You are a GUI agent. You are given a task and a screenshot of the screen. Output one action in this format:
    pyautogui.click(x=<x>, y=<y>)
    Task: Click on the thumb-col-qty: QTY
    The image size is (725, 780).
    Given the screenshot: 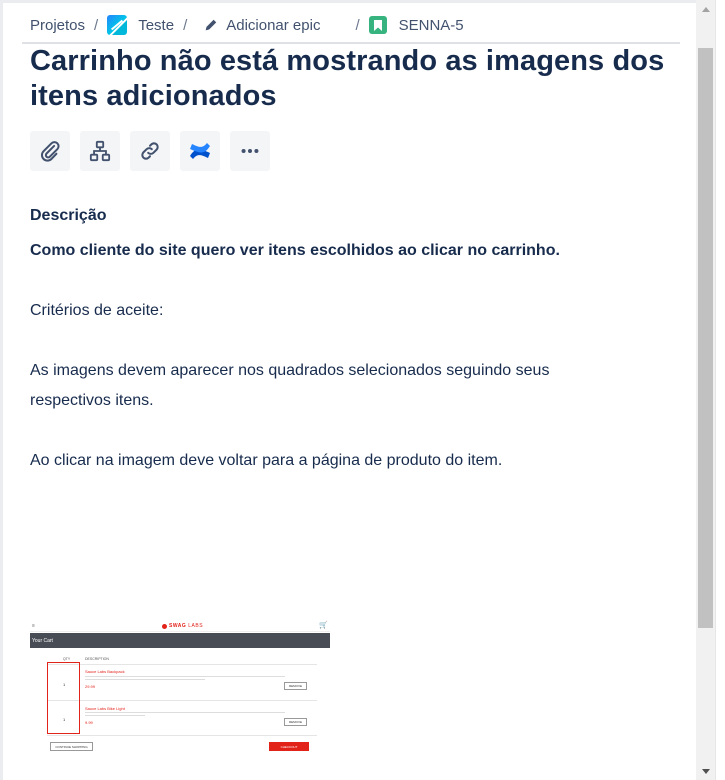 What is the action you would take?
    pyautogui.click(x=67, y=659)
    